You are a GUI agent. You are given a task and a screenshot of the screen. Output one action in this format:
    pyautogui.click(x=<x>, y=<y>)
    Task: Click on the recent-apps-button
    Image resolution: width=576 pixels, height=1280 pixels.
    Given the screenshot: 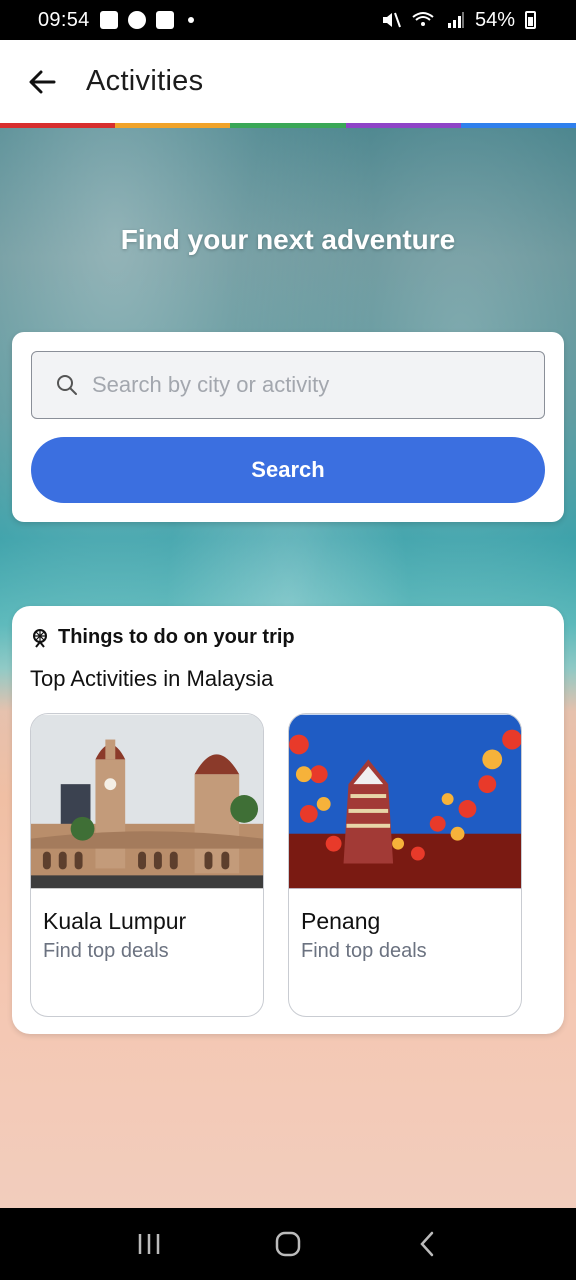 What is the action you would take?
    pyautogui.click(x=149, y=1244)
    